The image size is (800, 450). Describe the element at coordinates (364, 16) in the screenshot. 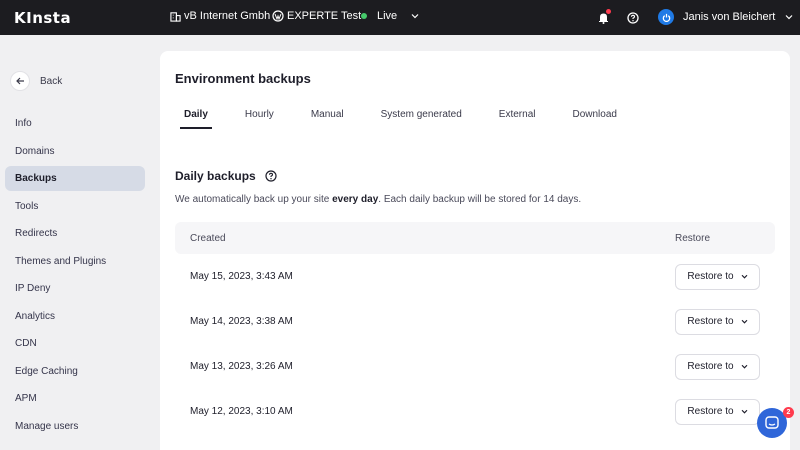

I see `environment-status-dot` at that location.